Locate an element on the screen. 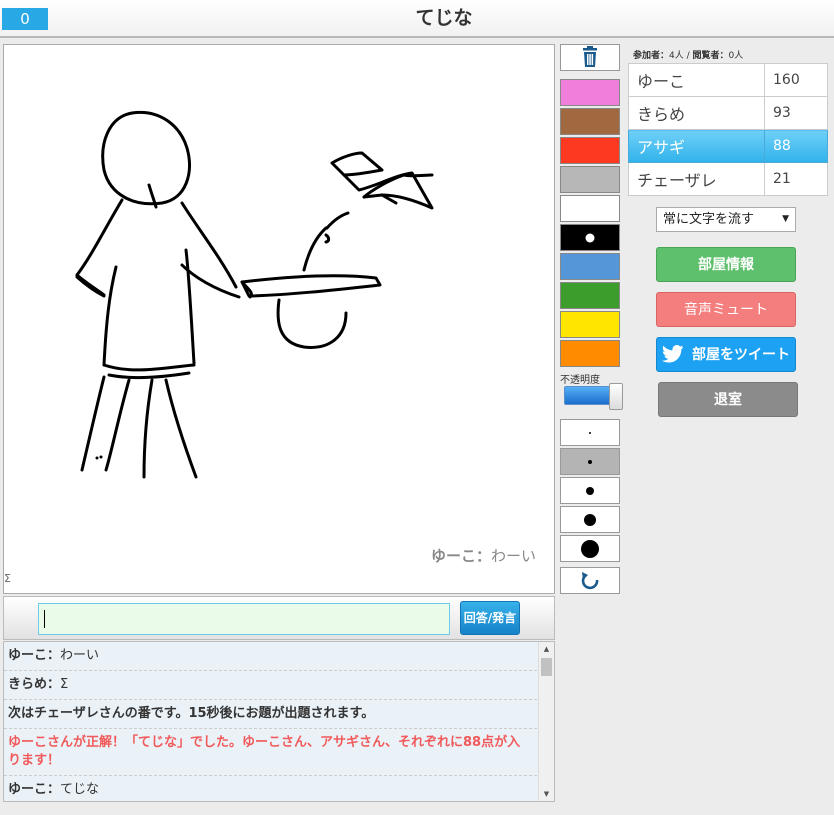 The width and height of the screenshot is (834, 815). trash-icon is located at coordinates (590, 56).